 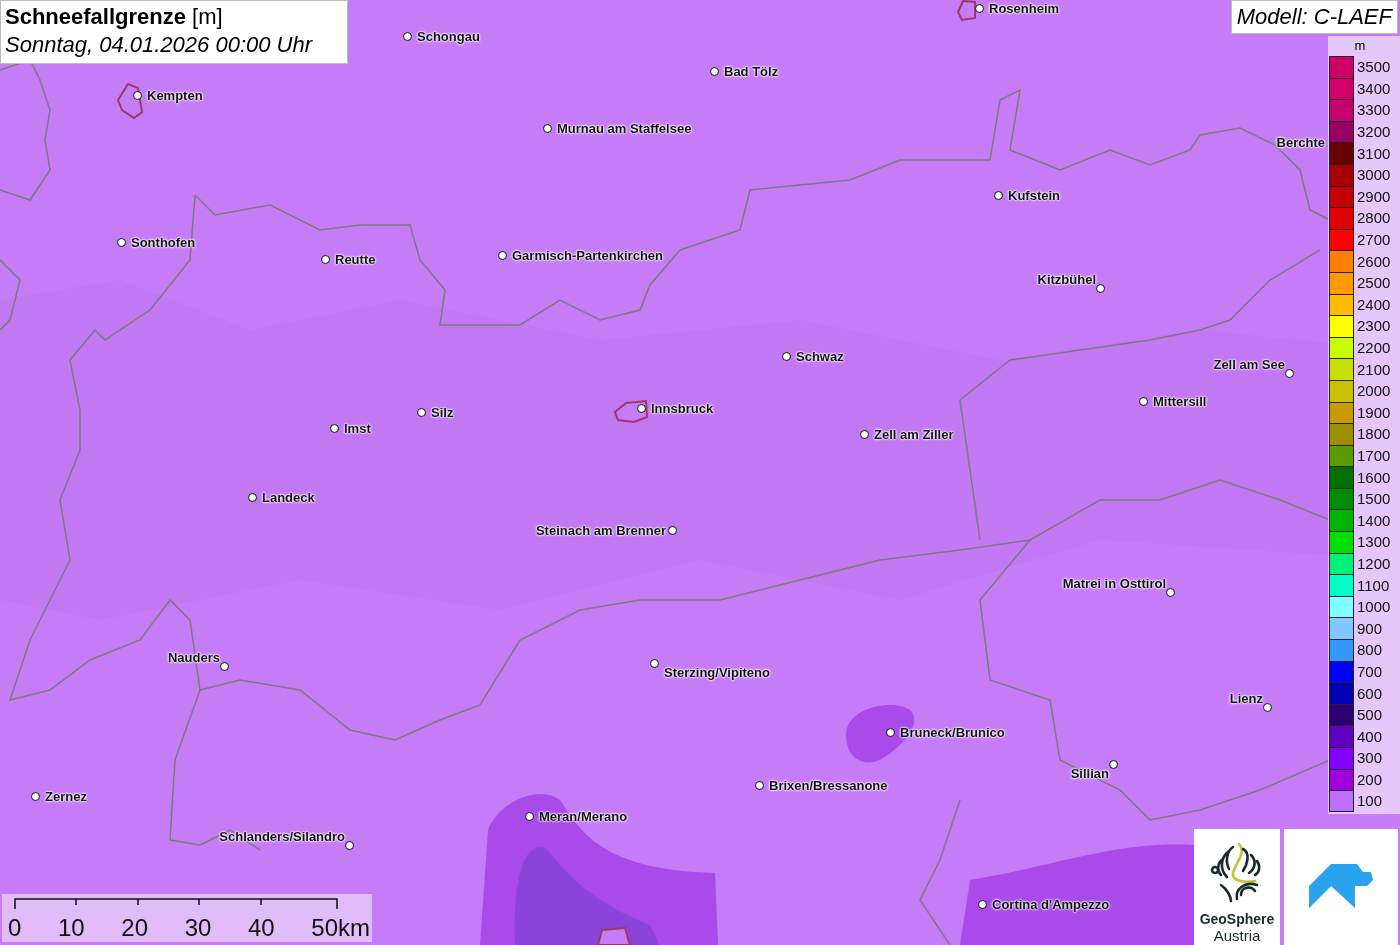 What do you see at coordinates (261, 928) in the screenshot?
I see `scale-label: 40` at bounding box center [261, 928].